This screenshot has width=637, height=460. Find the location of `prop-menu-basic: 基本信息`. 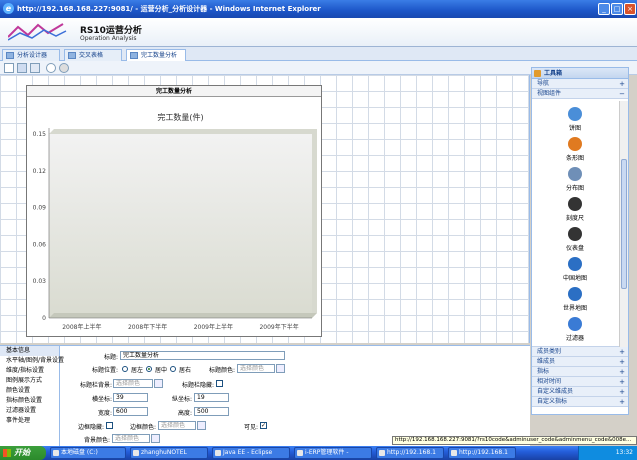

prop-menu-basic: 基本信息 is located at coordinates (29, 351).